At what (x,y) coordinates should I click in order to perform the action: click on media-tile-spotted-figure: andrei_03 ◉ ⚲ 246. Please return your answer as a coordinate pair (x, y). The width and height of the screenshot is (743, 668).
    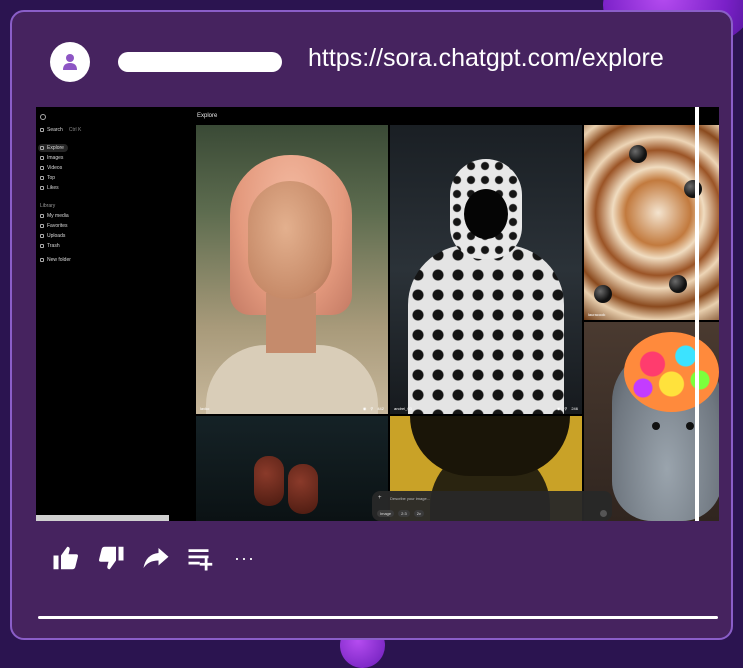
    Looking at the image, I should click on (486, 269).